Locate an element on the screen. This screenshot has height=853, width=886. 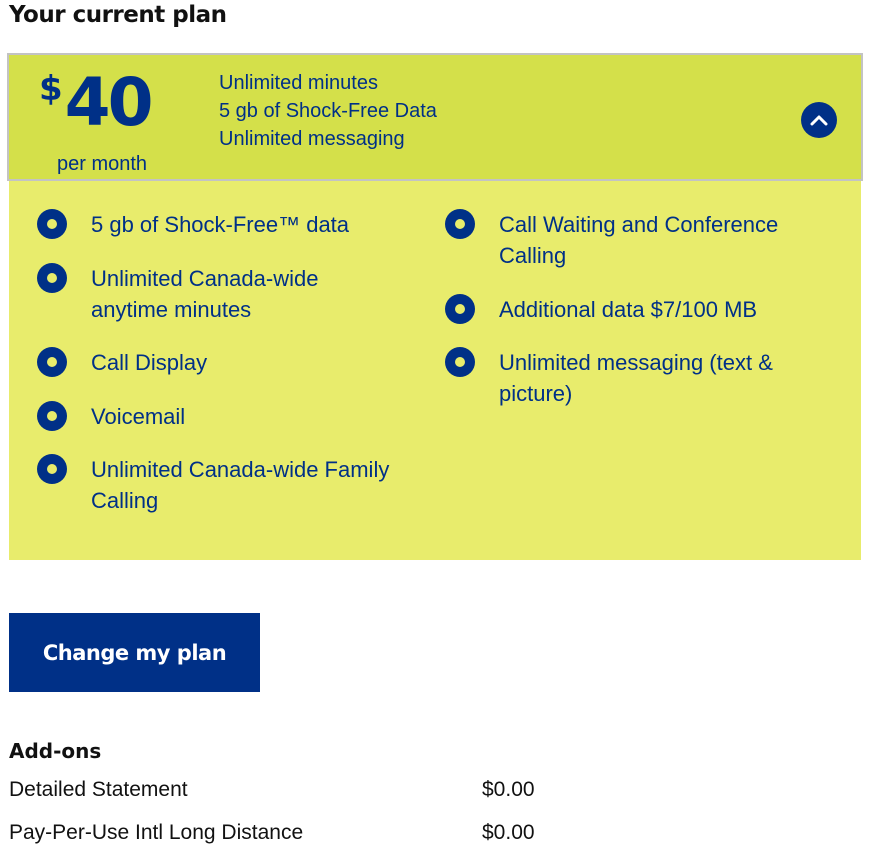
addons-title: Add-ons is located at coordinates (55, 751).